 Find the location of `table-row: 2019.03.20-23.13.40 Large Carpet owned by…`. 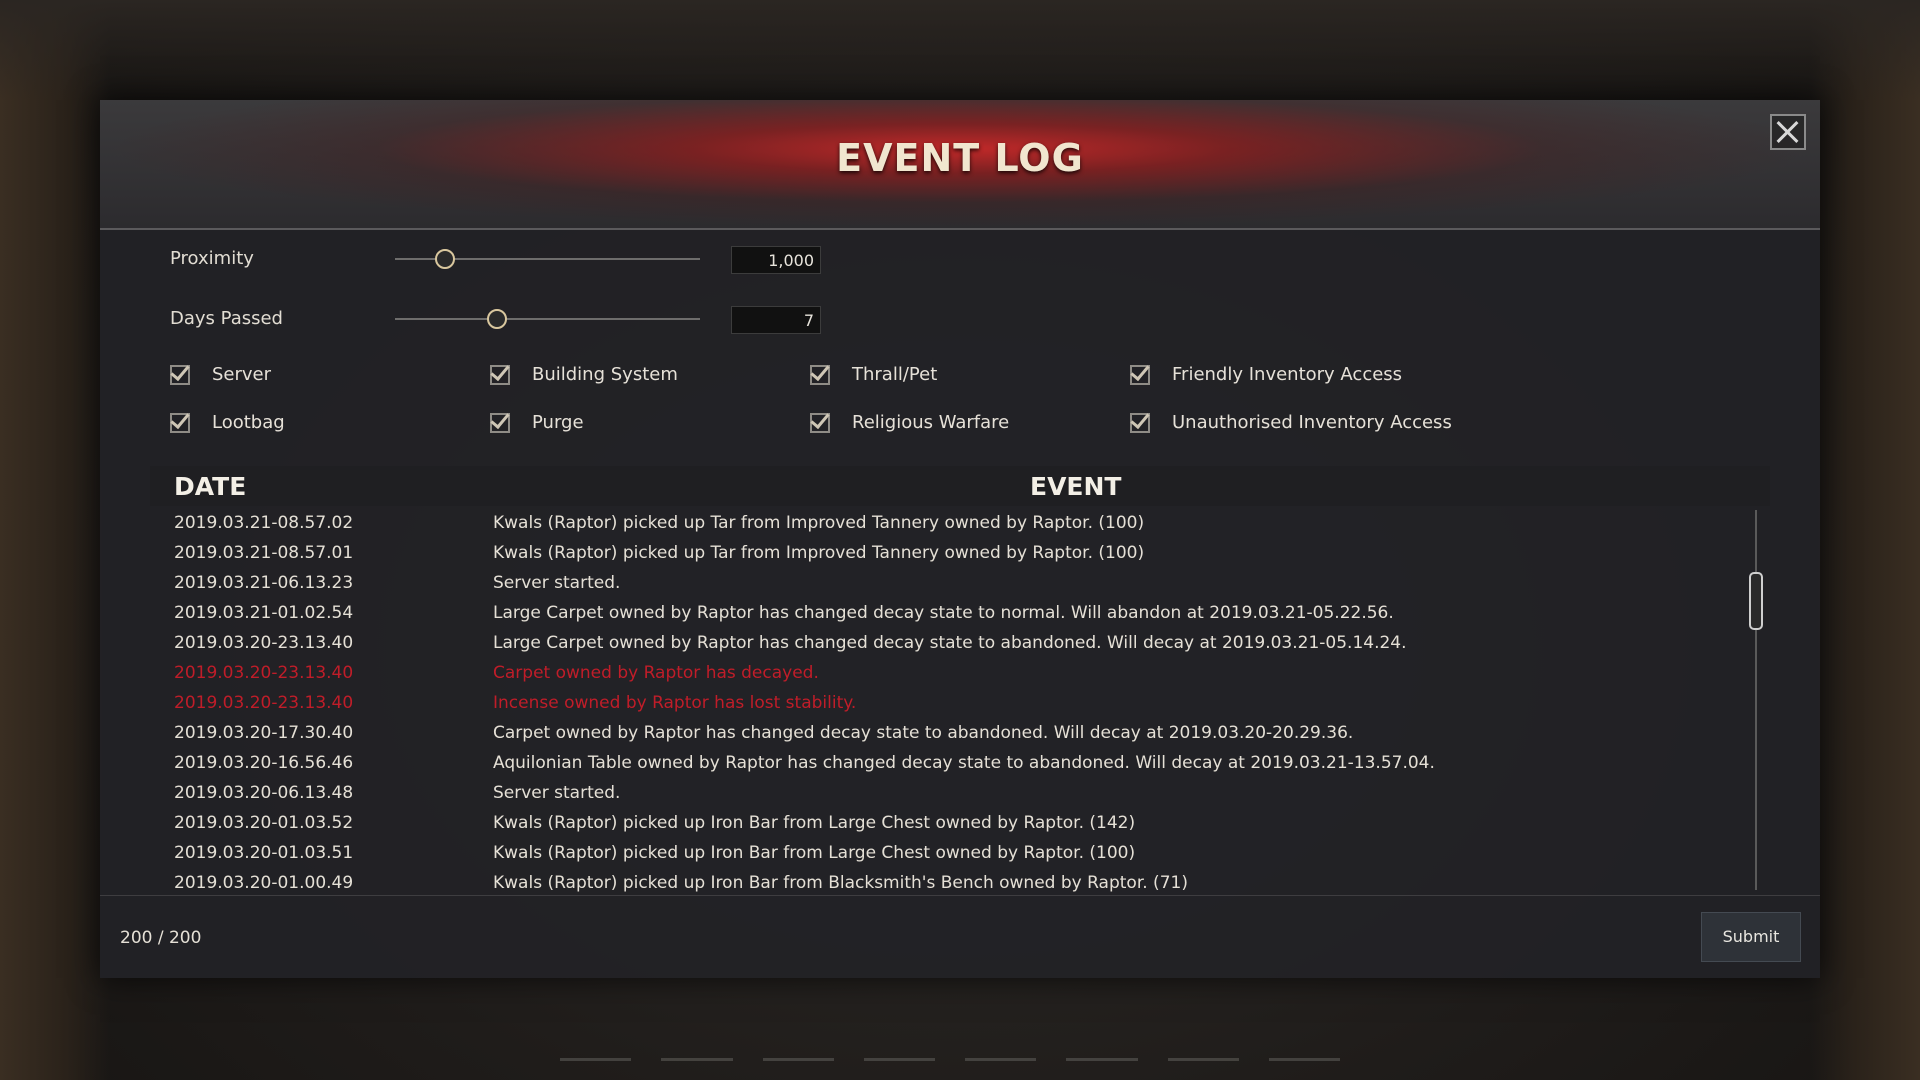

table-row: 2019.03.20-23.13.40 Large Carpet owned by… is located at coordinates (945, 643).